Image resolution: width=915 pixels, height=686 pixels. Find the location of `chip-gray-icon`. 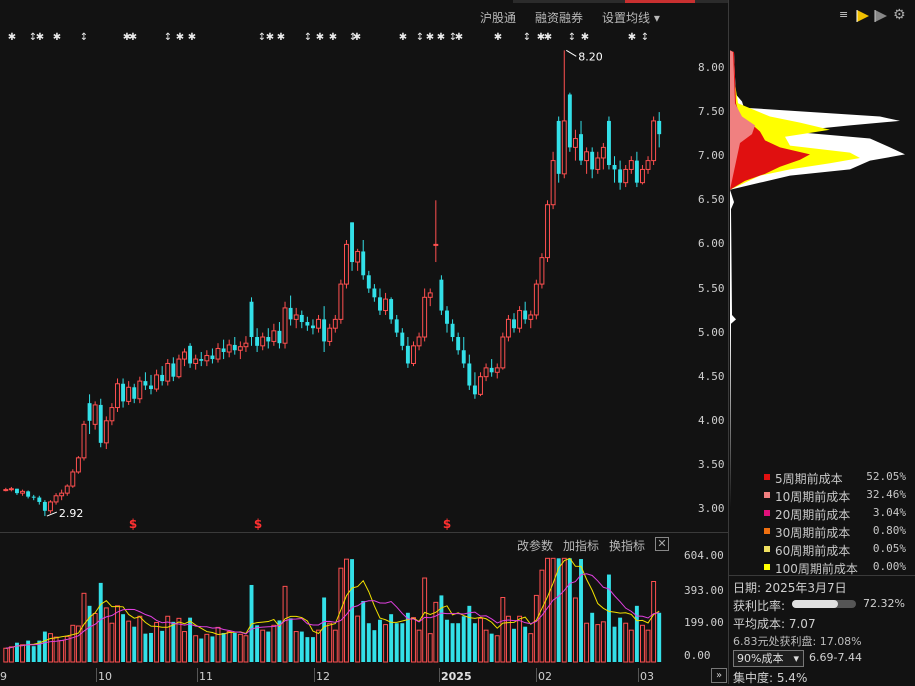

chip-gray-icon is located at coordinates (881, 16).